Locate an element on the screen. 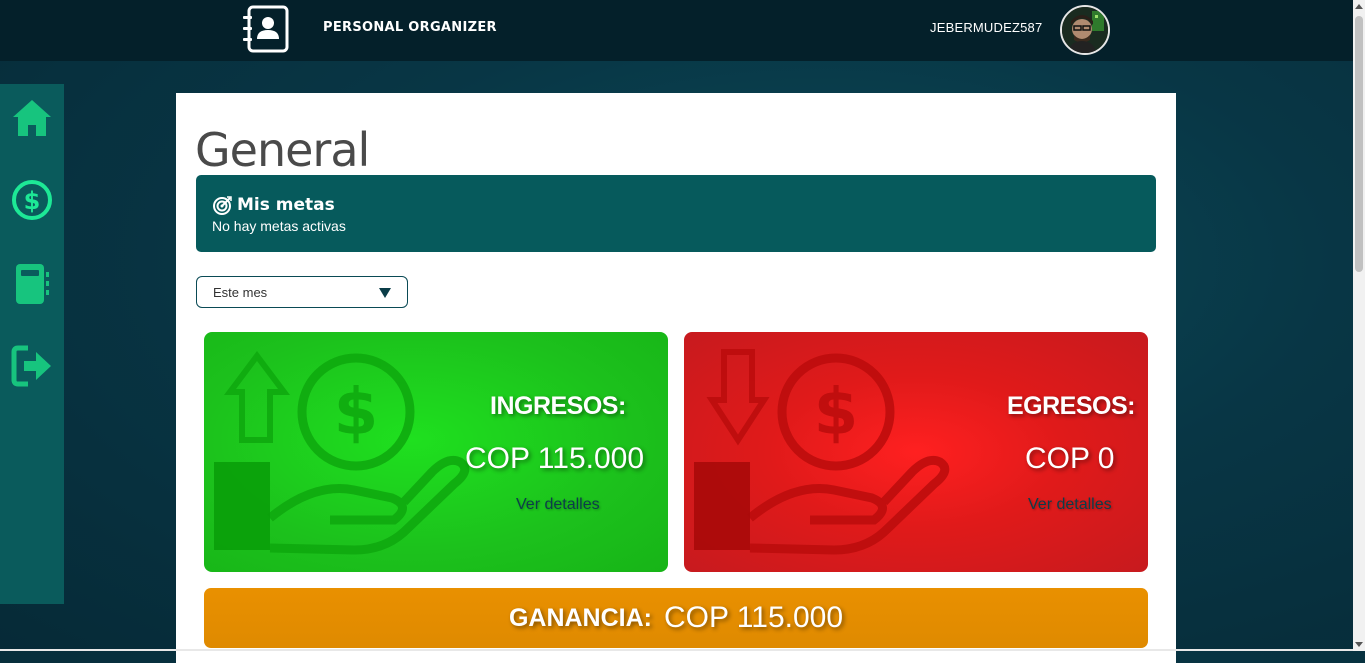 This screenshot has height=663, width=1365. top-bar: PERSONAL ORGANIZER JEBERMUDEZ587 is located at coordinates (676, 30).